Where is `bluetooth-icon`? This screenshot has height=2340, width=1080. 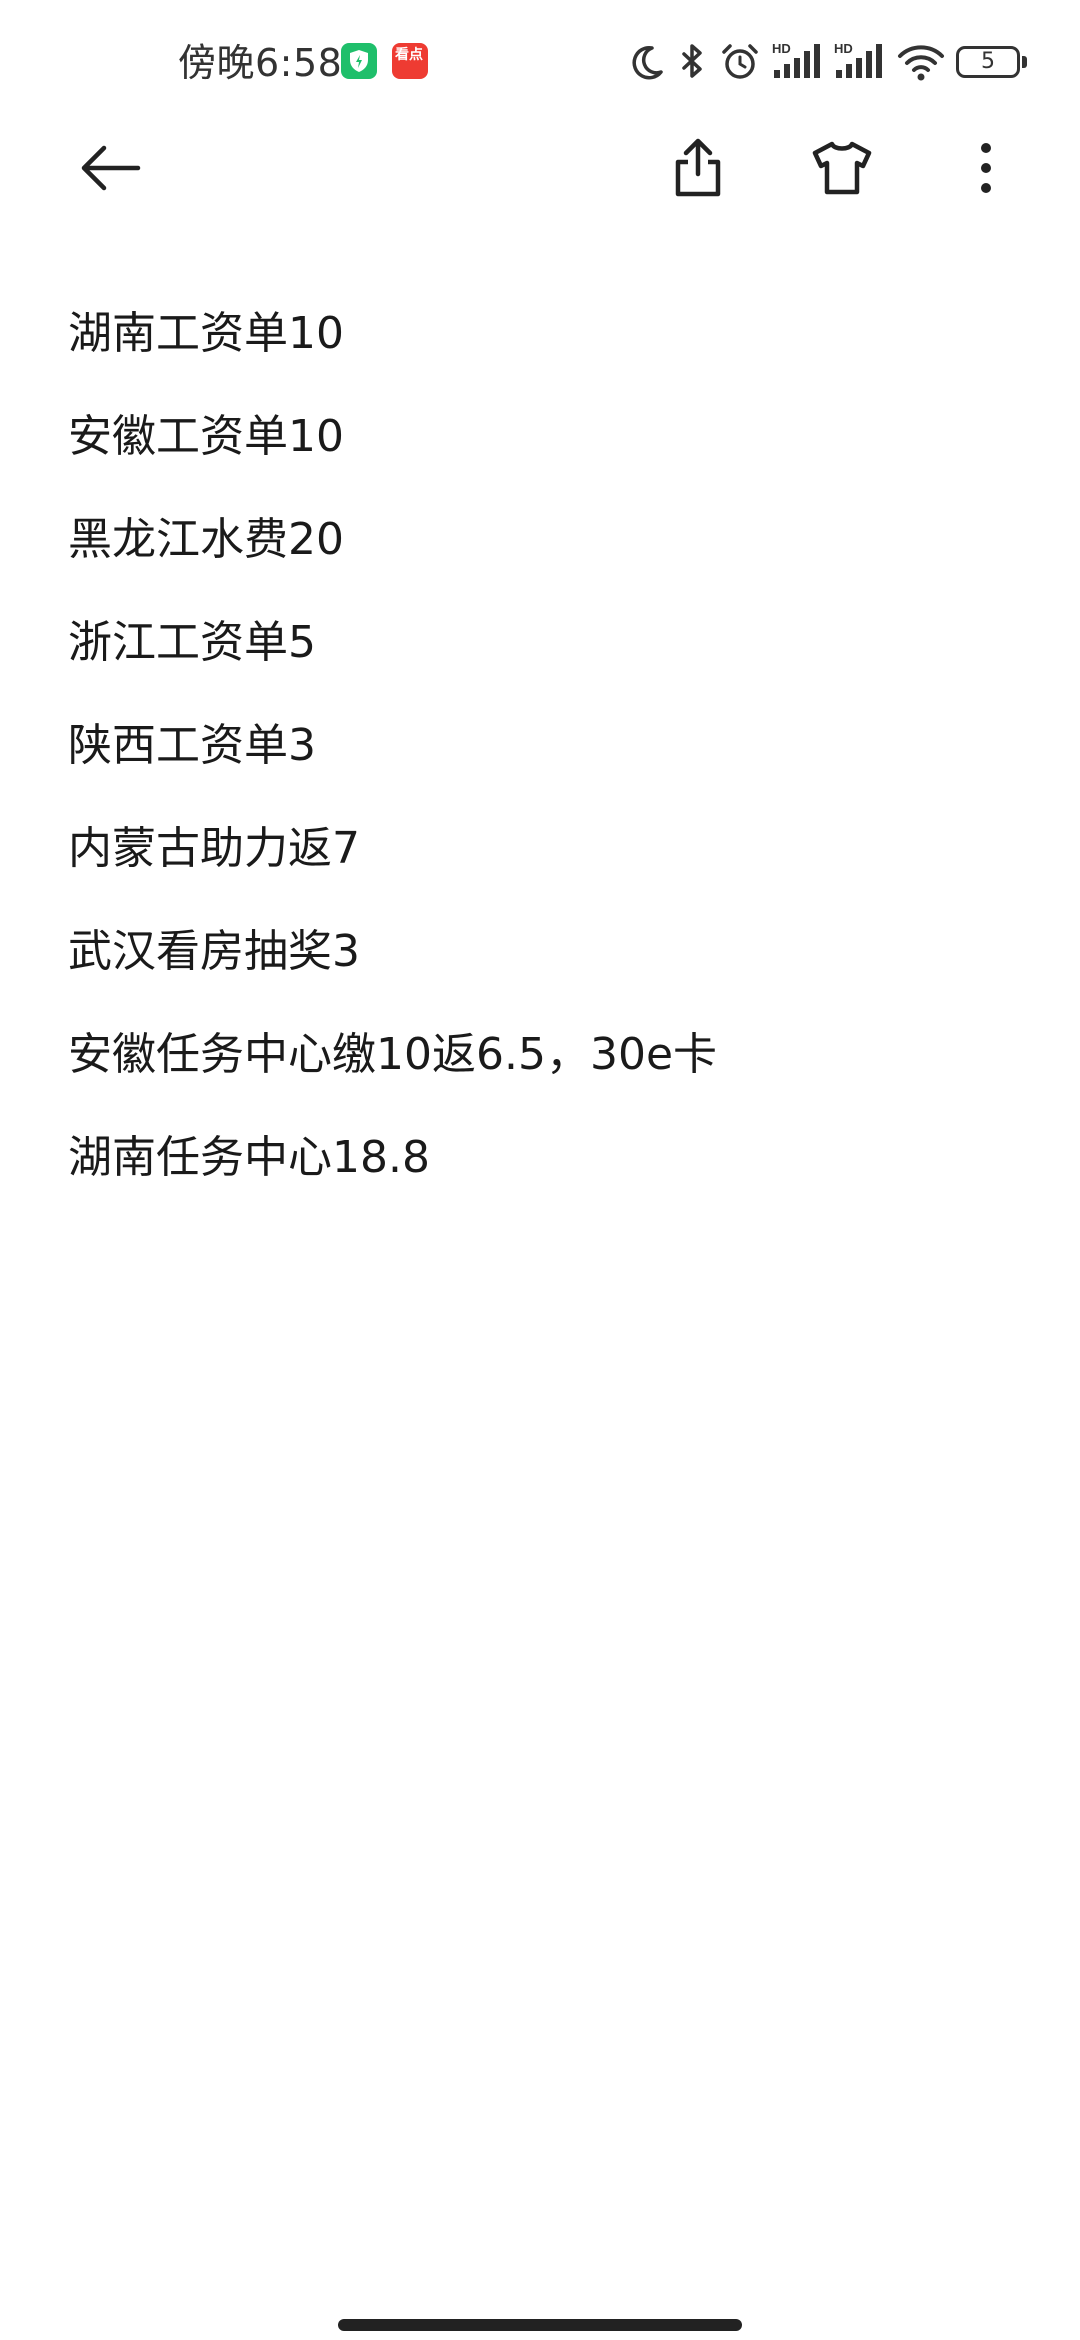
bluetooth-icon is located at coordinates (692, 61).